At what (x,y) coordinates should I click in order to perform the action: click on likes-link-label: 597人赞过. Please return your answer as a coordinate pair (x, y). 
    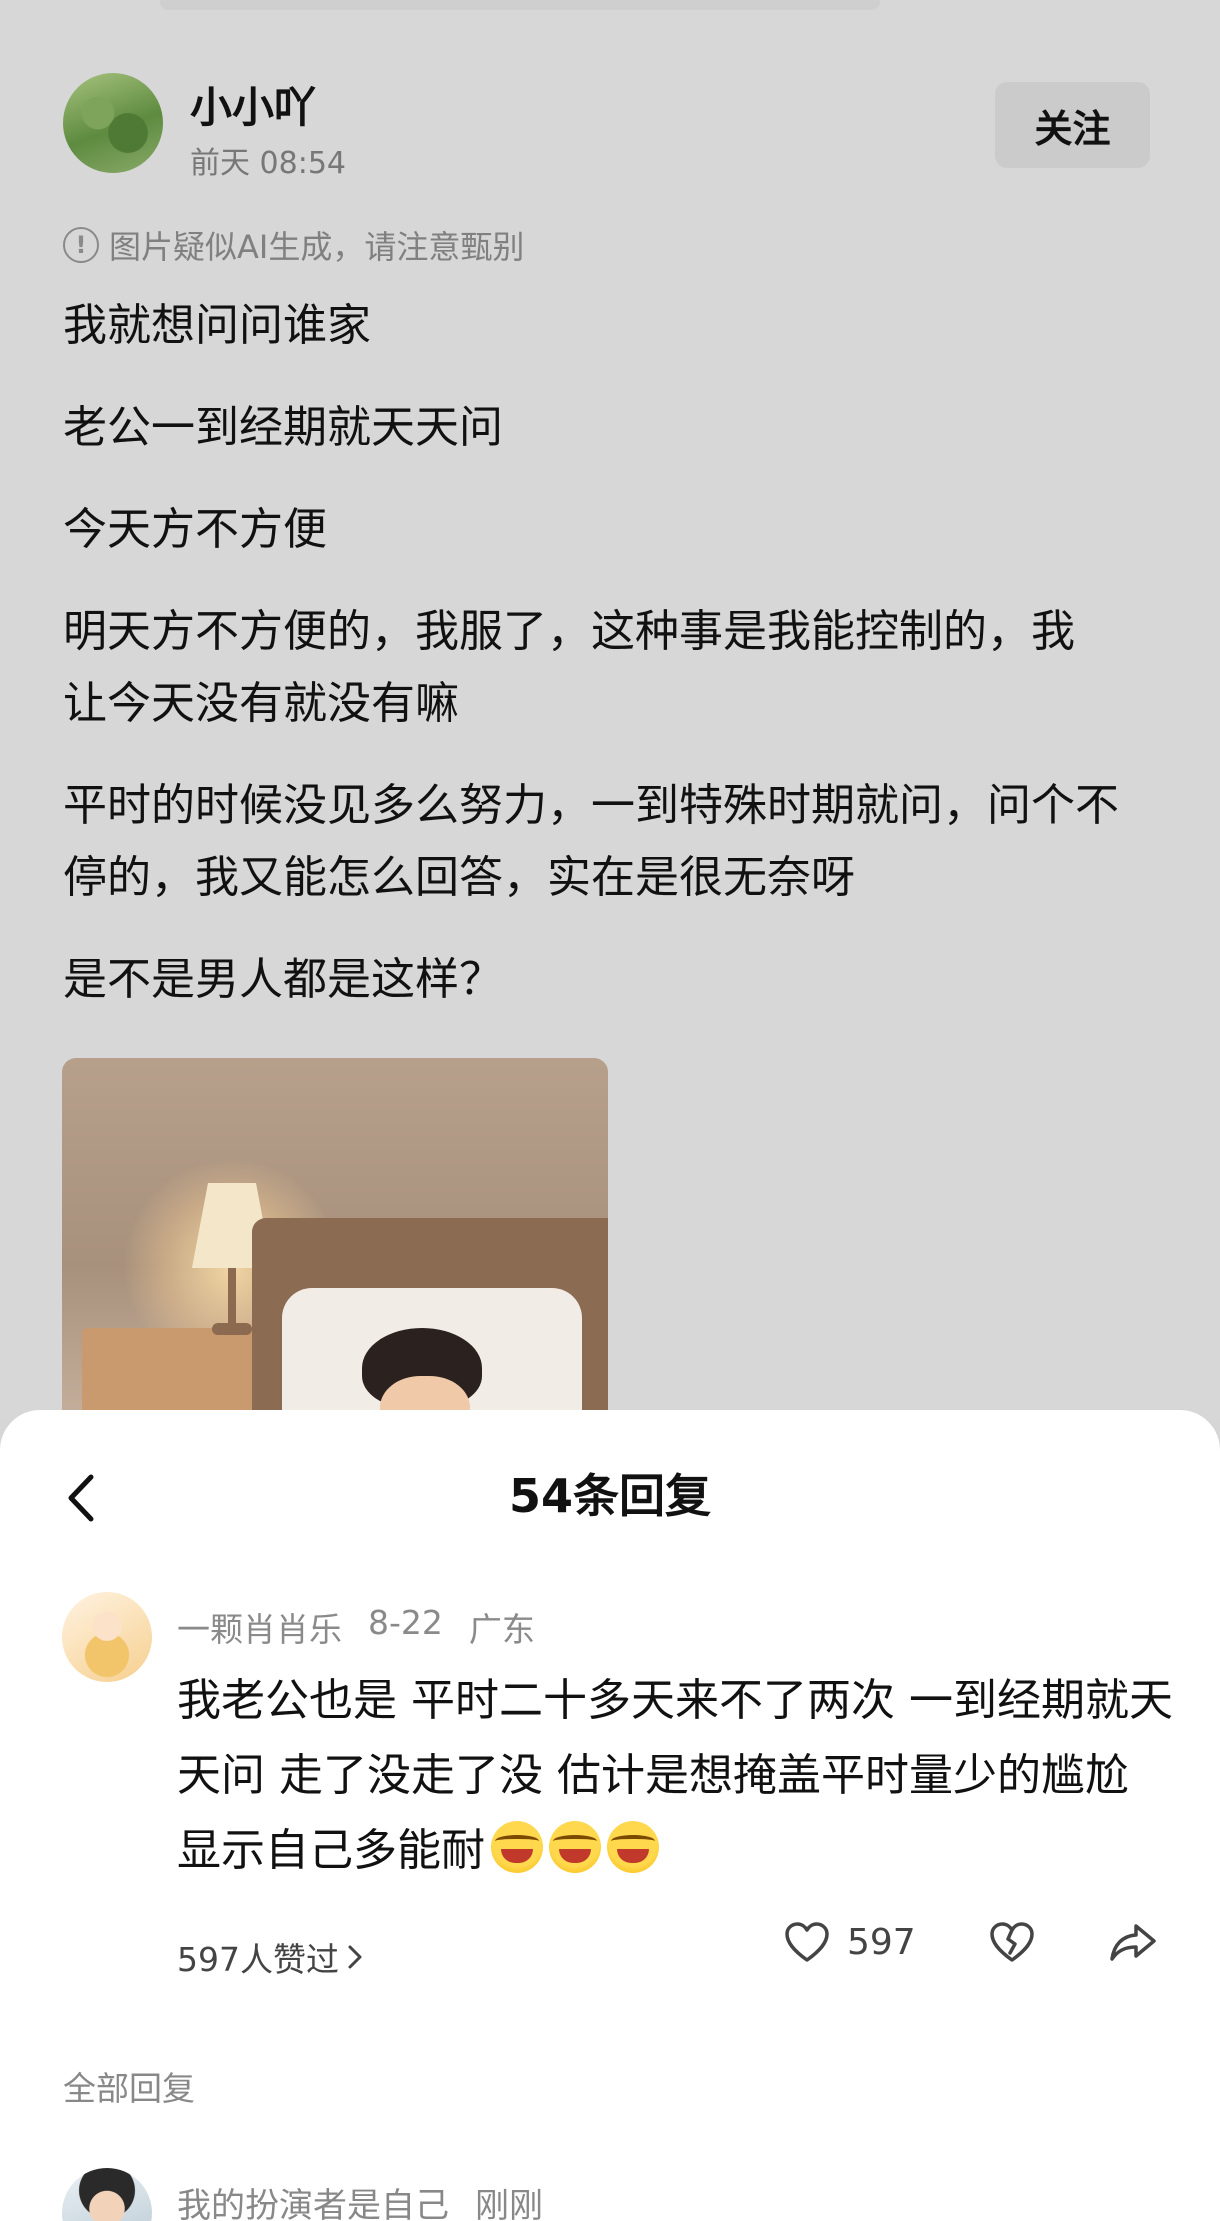
    Looking at the image, I should click on (258, 1959).